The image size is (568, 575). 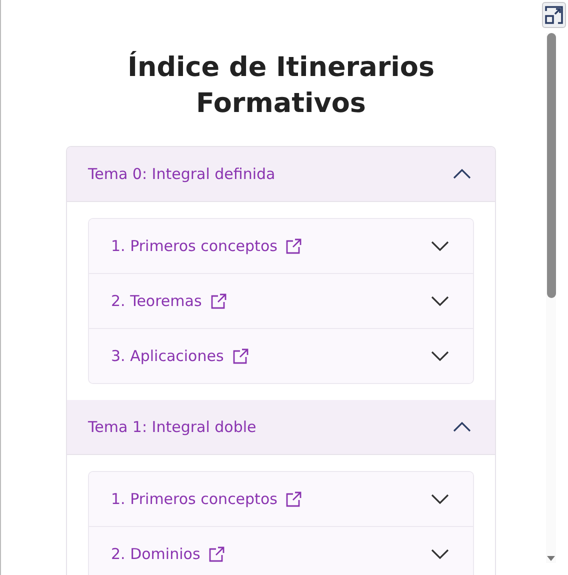 What do you see at coordinates (182, 174) in the screenshot?
I see `topic-label: Tema 0: Integral definida` at bounding box center [182, 174].